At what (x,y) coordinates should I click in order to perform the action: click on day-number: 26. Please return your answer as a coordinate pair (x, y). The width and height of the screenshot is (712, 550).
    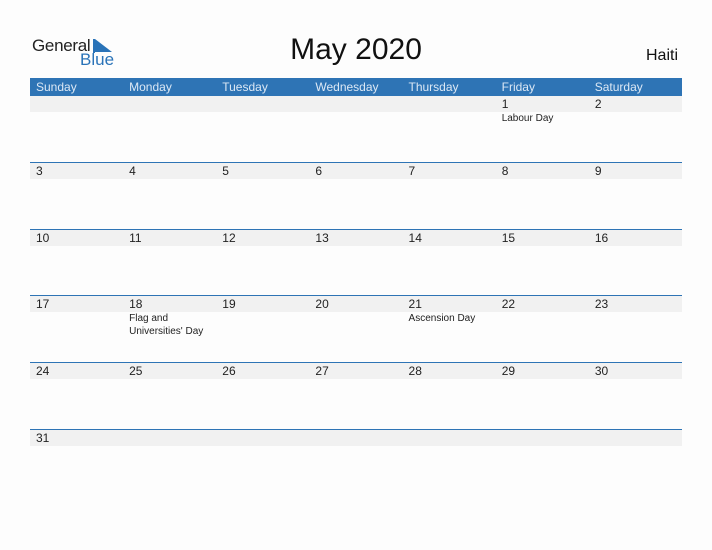
    Looking at the image, I should click on (229, 371).